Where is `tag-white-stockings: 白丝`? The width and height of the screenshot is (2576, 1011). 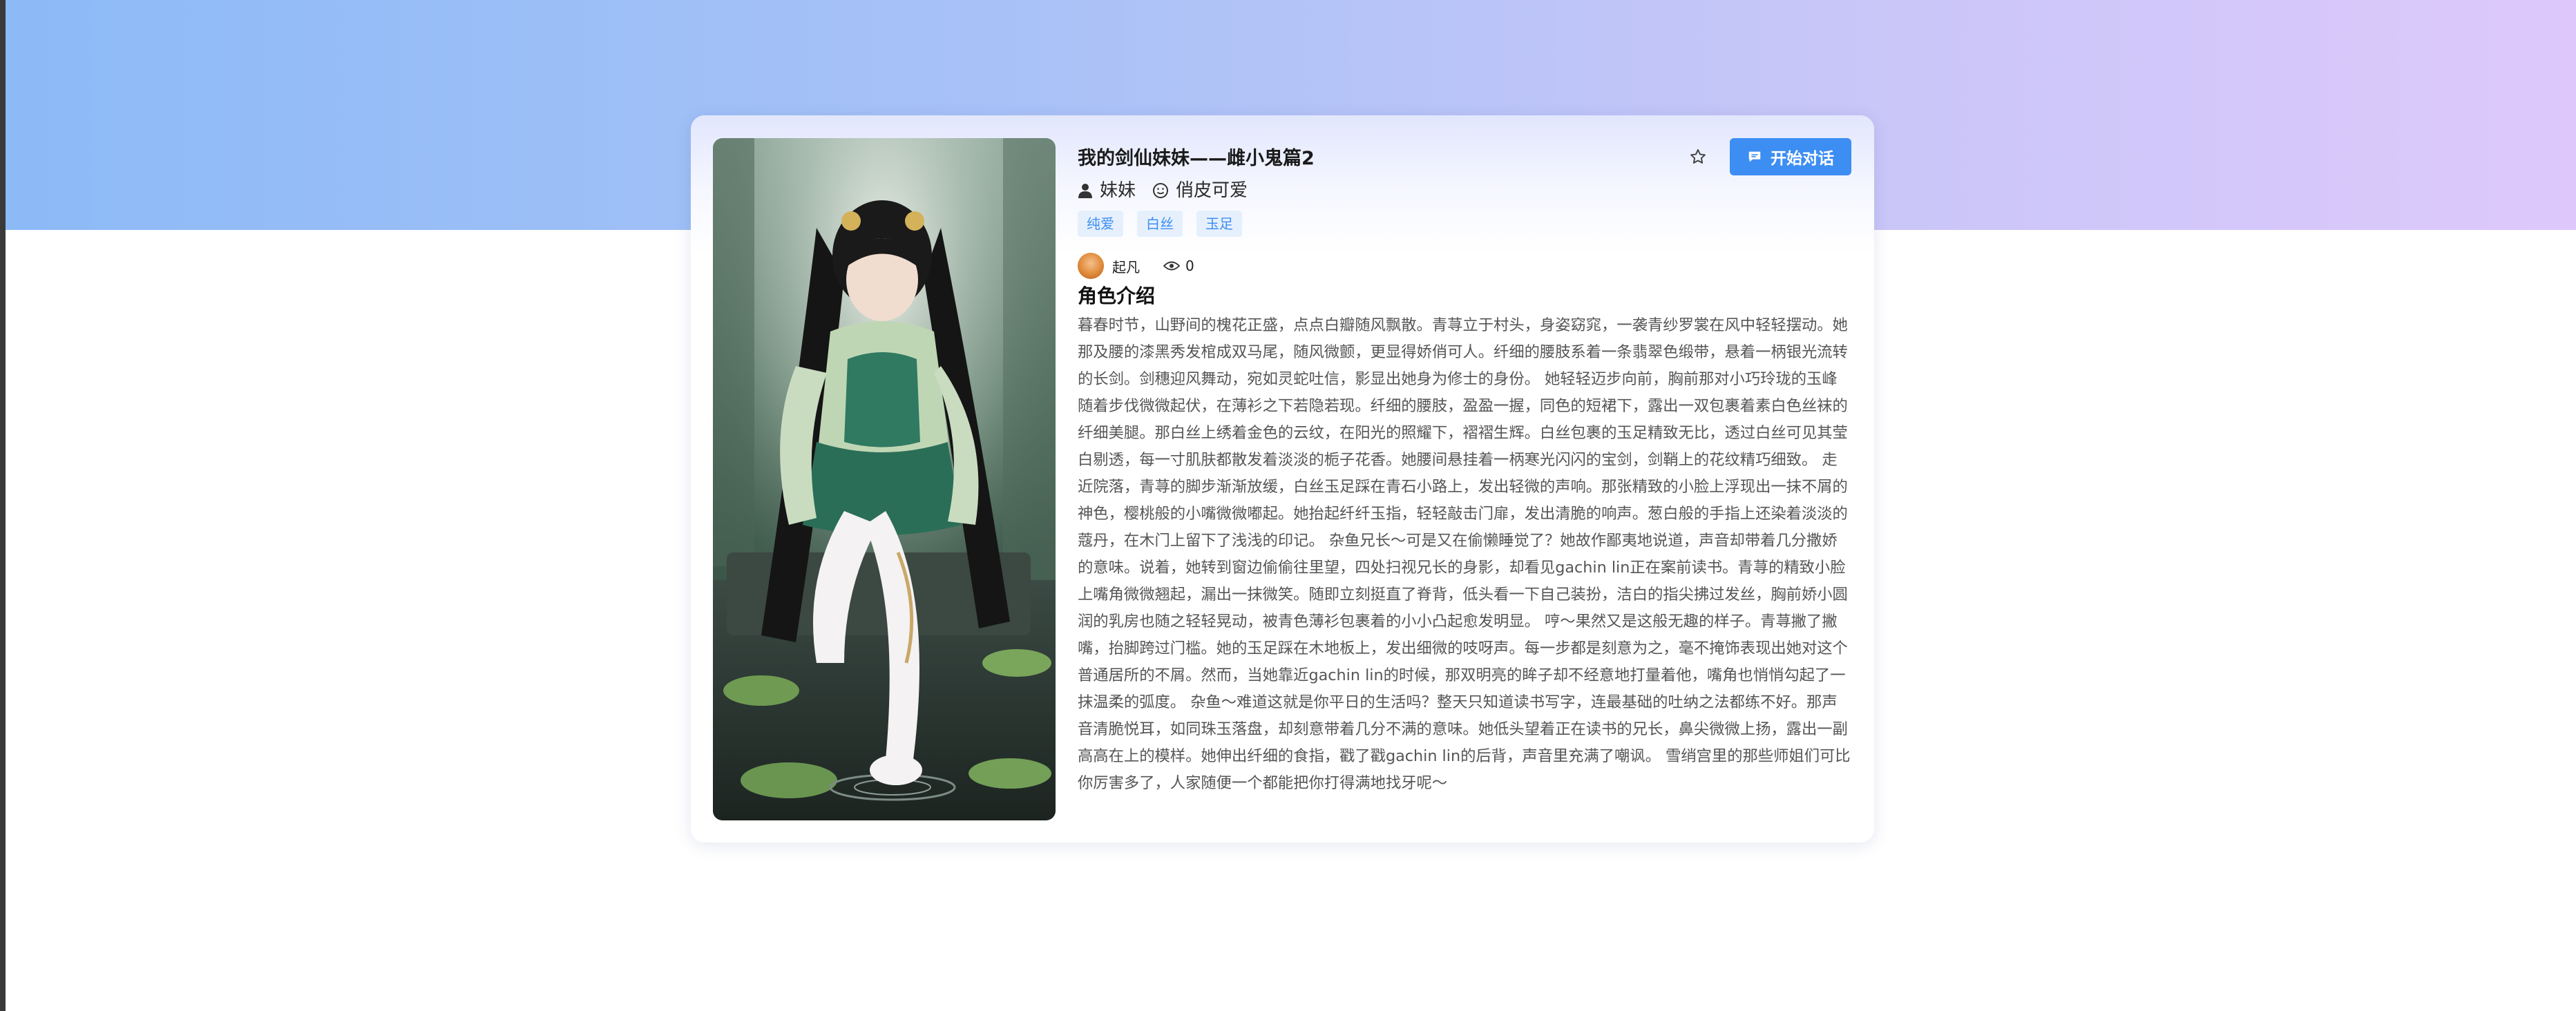 tag-white-stockings: 白丝 is located at coordinates (1160, 224).